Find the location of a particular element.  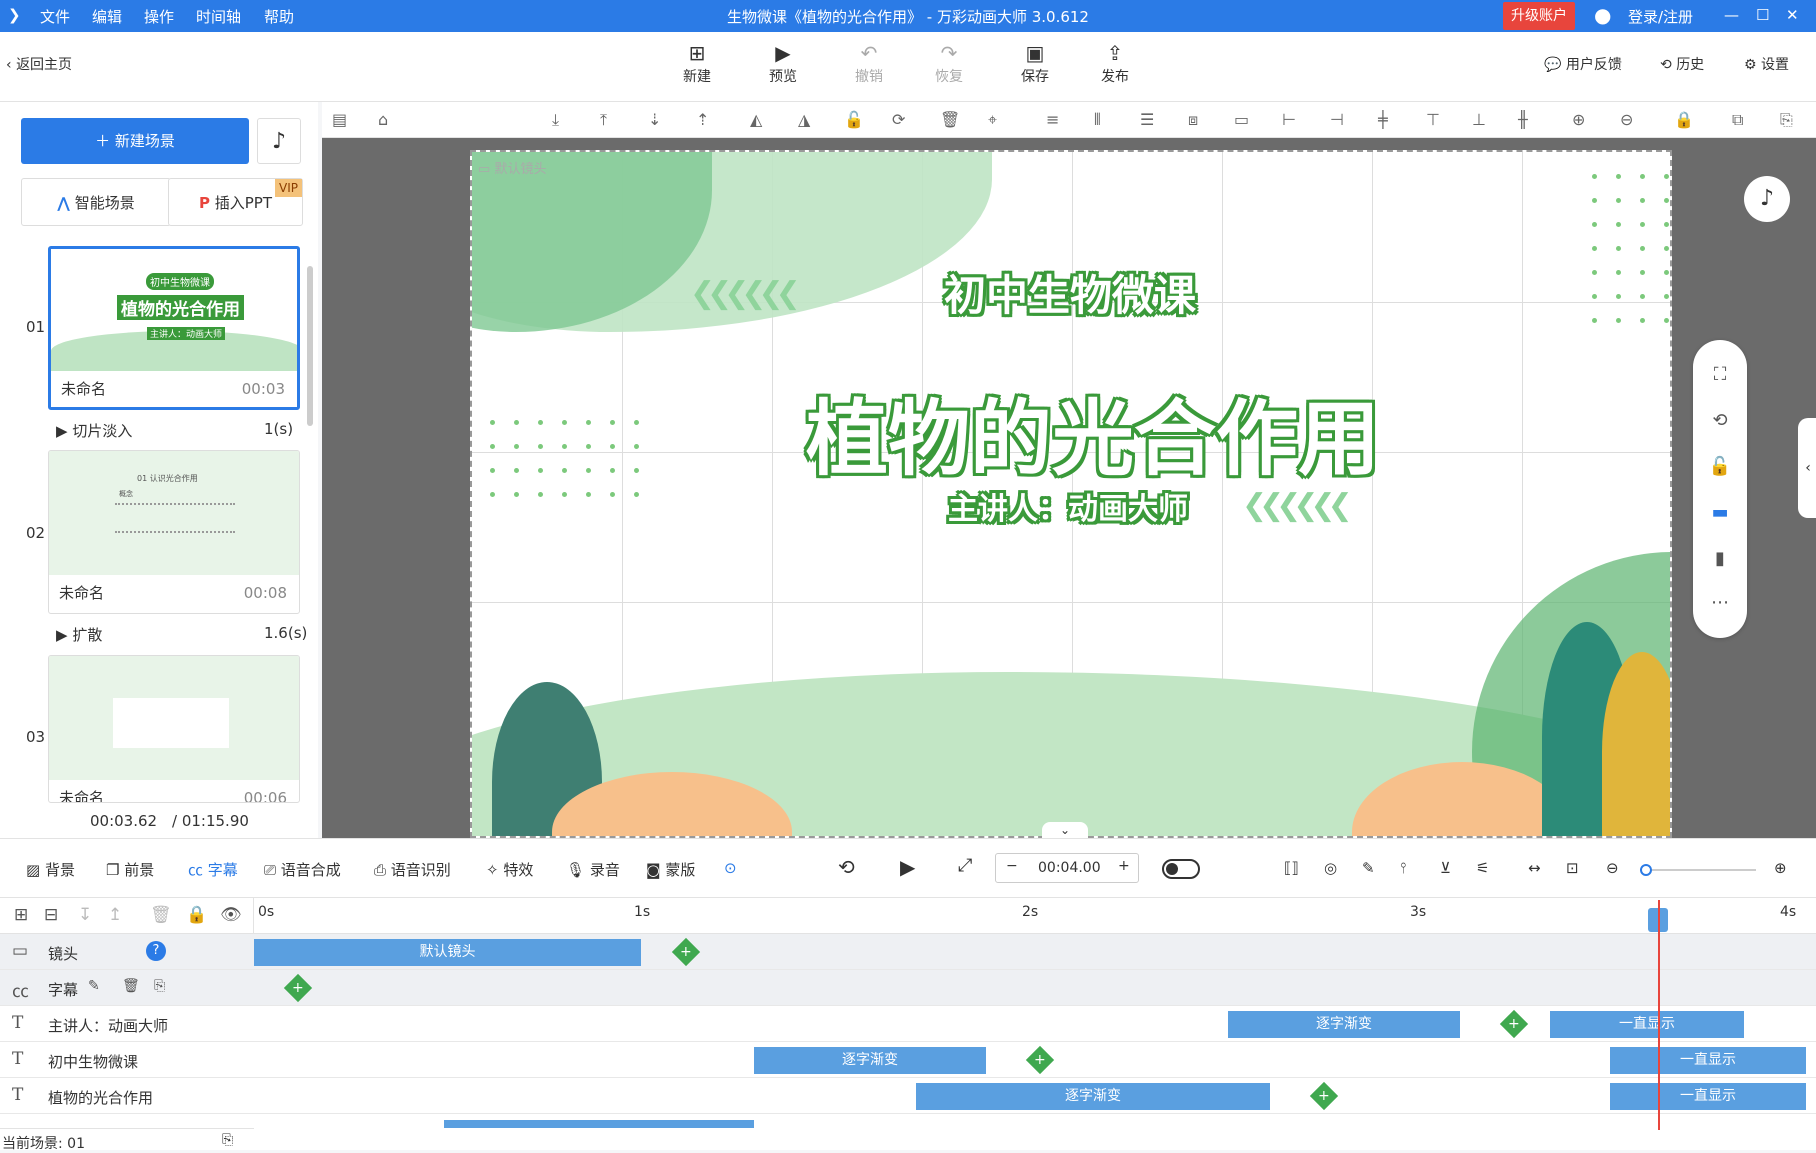

more-icon: ⋯ is located at coordinates (1720, 602).